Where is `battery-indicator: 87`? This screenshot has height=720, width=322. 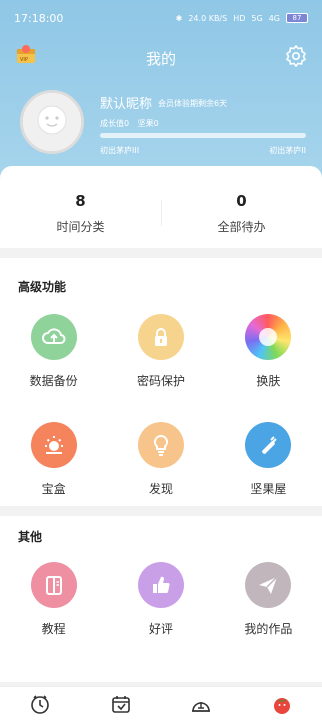
battery-indicator: 87 is located at coordinates (297, 18).